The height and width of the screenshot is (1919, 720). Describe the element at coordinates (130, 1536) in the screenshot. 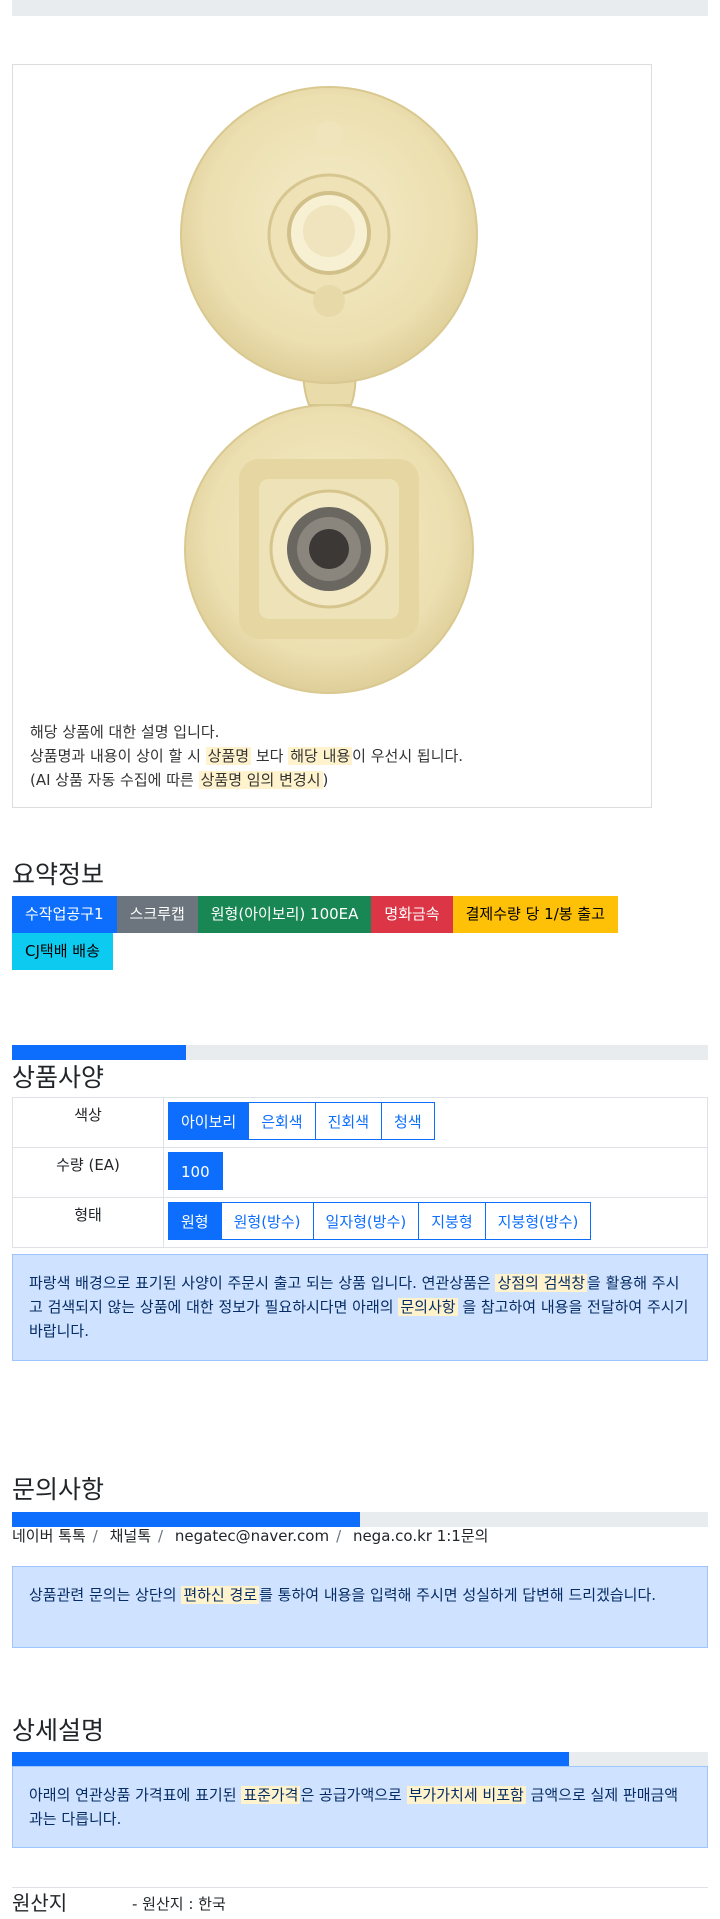

I see `contact-channel-talk: 채널톡` at that location.